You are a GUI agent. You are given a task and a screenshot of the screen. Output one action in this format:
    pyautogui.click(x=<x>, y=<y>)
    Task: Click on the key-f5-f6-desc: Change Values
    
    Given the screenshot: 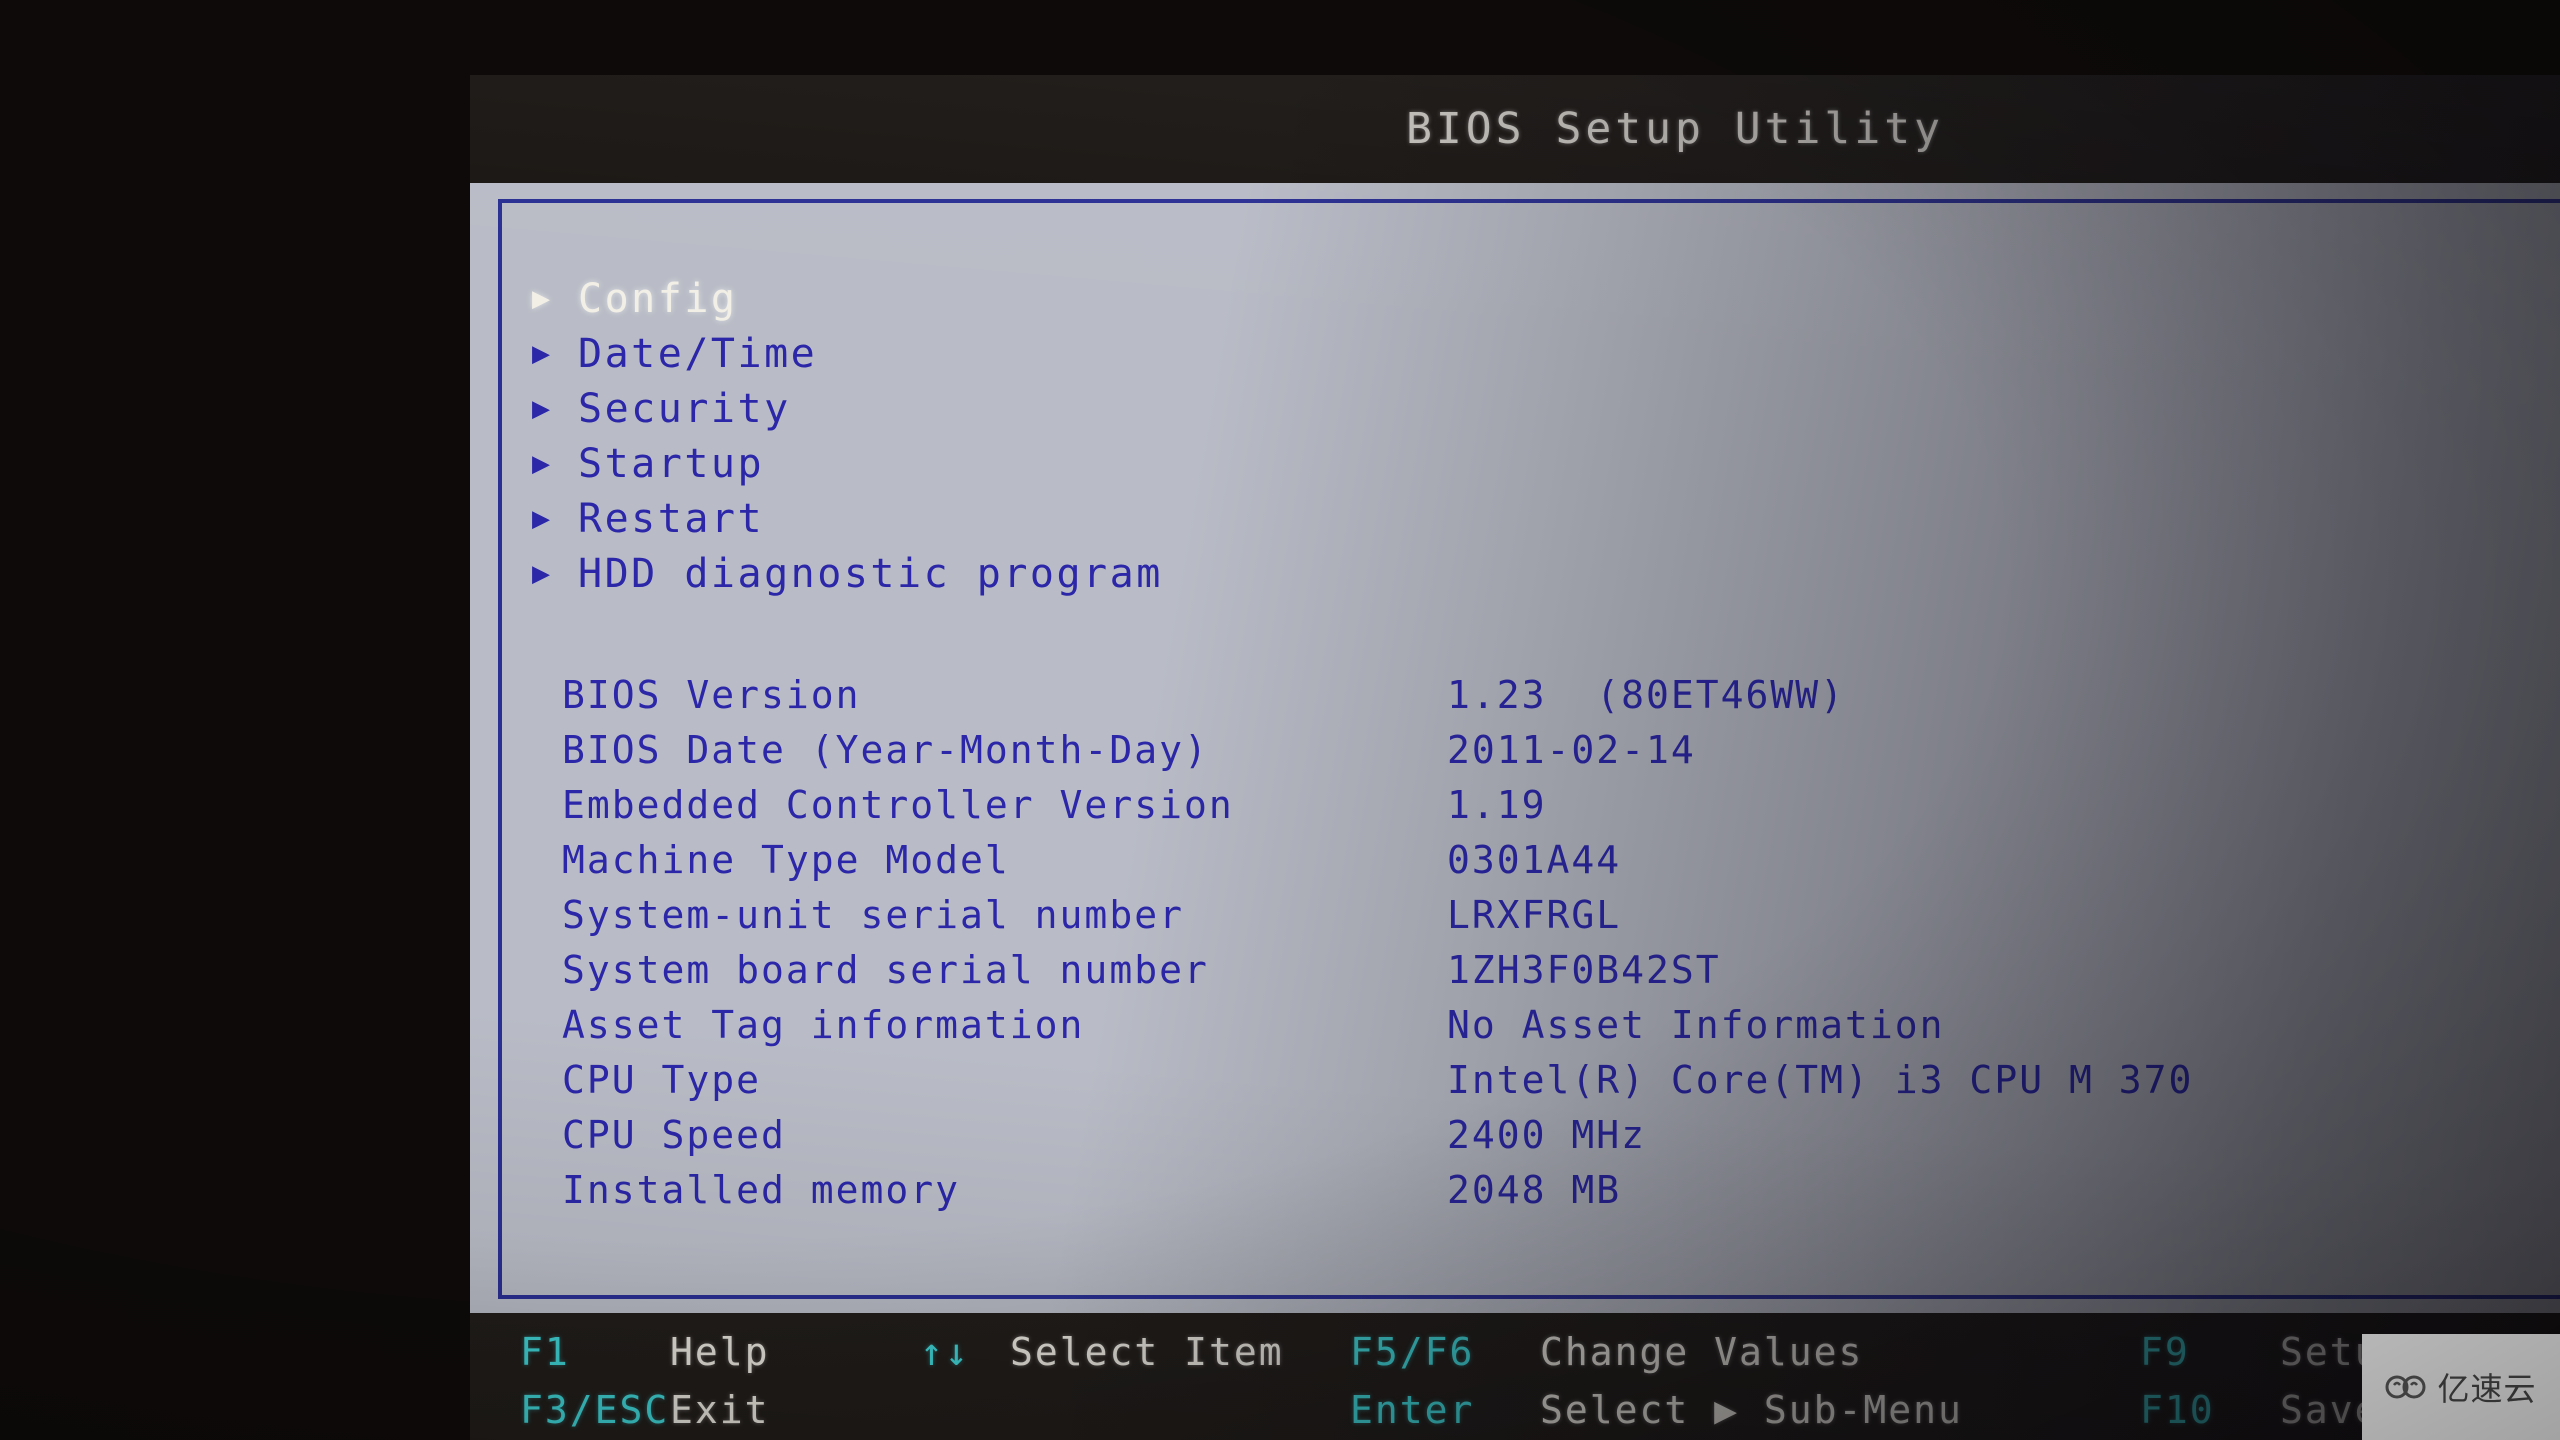 What is the action you would take?
    pyautogui.click(x=1702, y=1352)
    